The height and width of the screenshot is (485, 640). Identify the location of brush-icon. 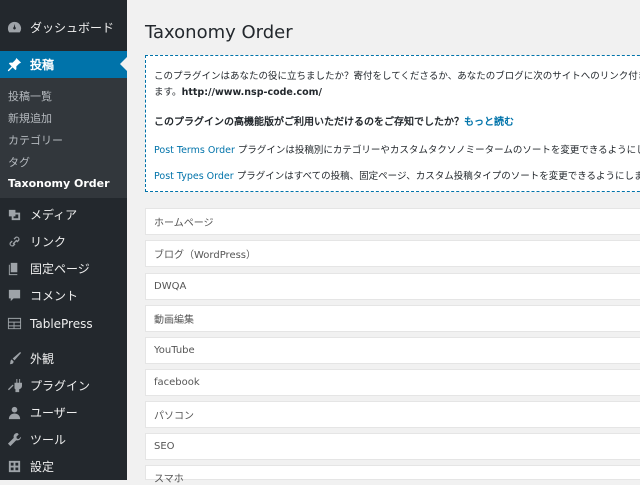
(14, 359).